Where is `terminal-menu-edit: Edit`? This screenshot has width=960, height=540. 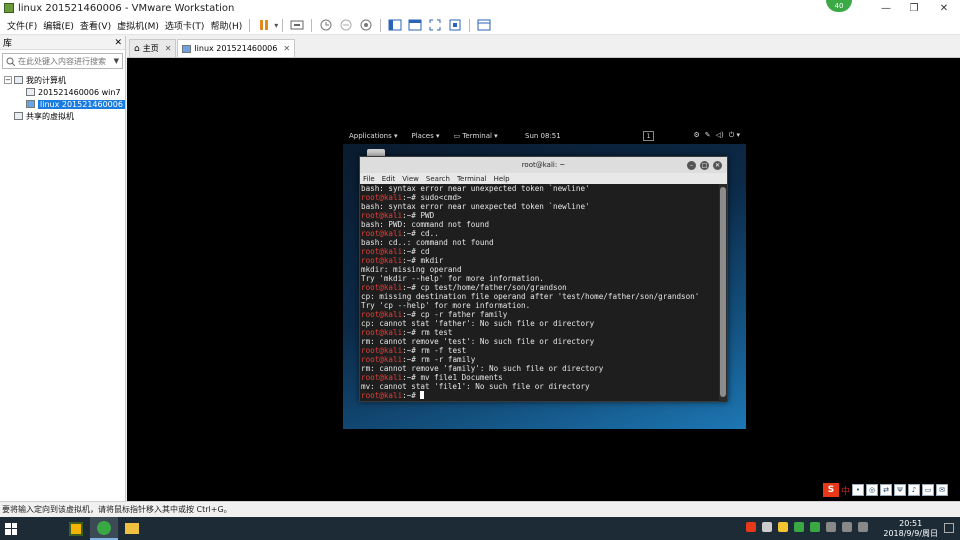 terminal-menu-edit: Edit is located at coordinates (389, 179).